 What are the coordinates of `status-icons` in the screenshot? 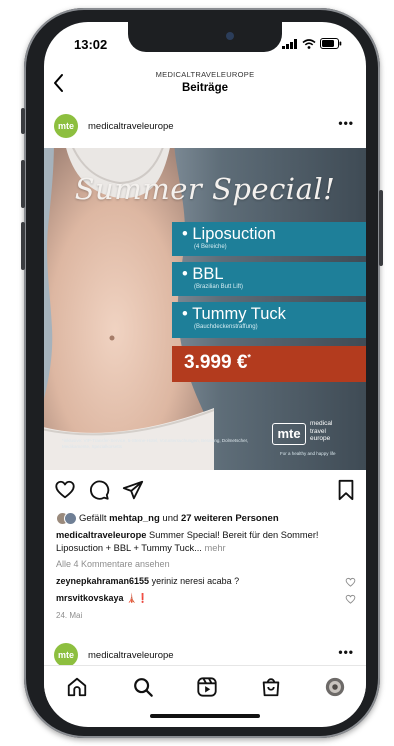 It's located at (312, 43).